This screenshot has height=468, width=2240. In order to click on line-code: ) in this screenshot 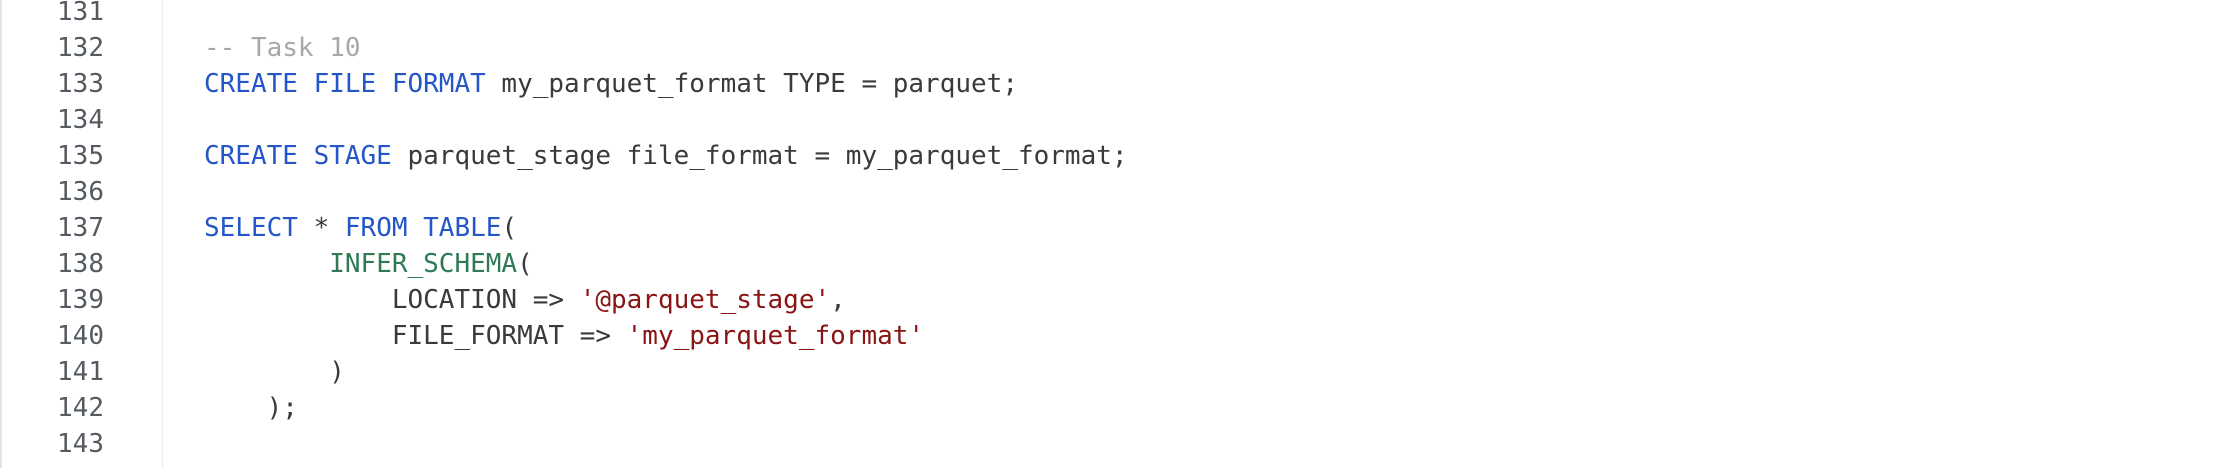, I will do `click(274, 372)`.